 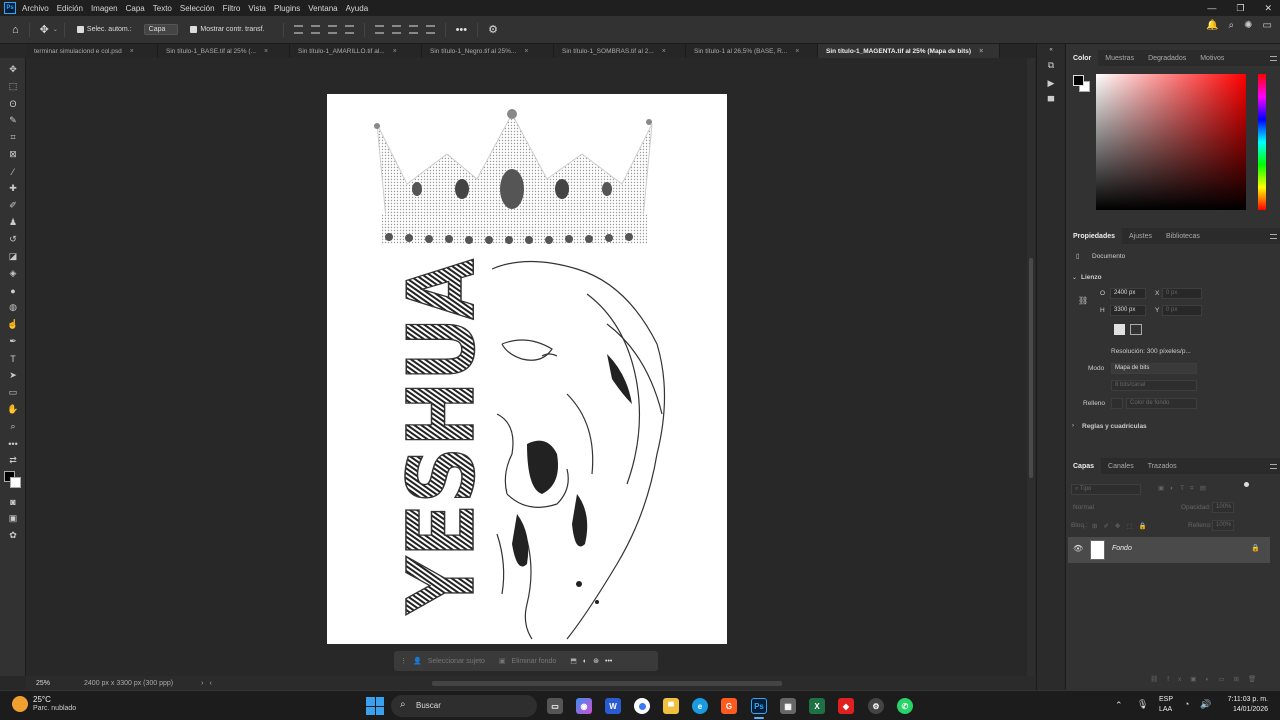 I want to click on layer-name: Fondo, so click(x=1122, y=548).